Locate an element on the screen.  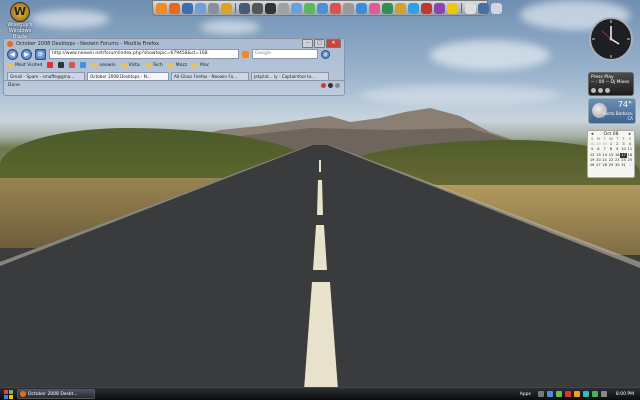
pin-icon is located at coordinates (335, 8).